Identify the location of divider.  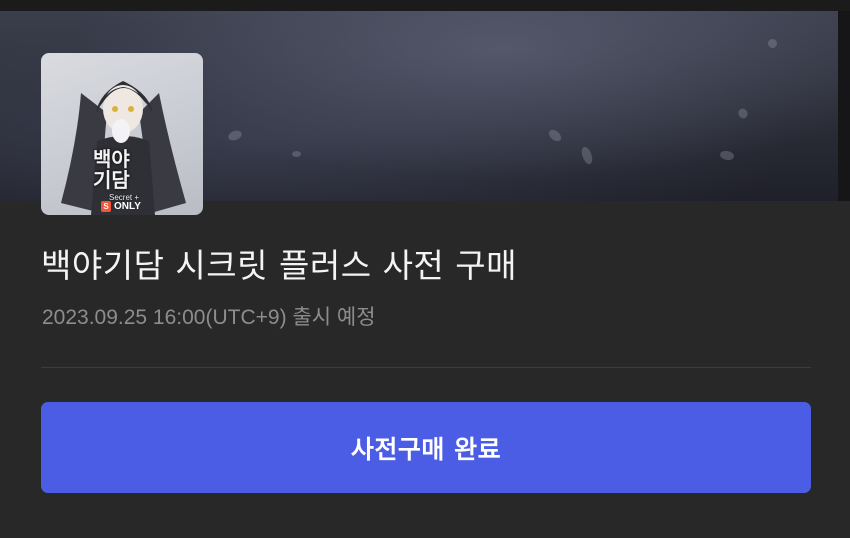
(426, 367).